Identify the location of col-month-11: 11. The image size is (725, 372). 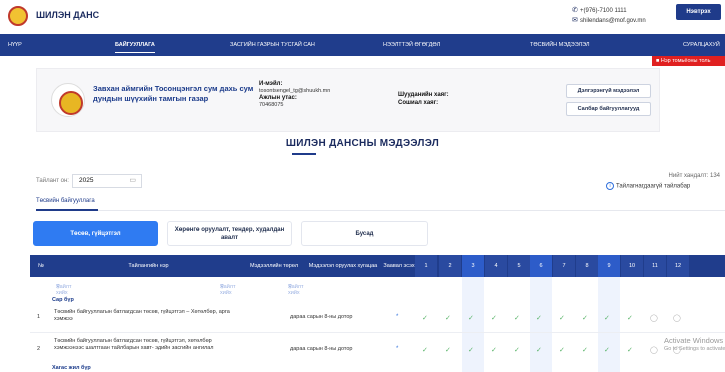
(655, 266).